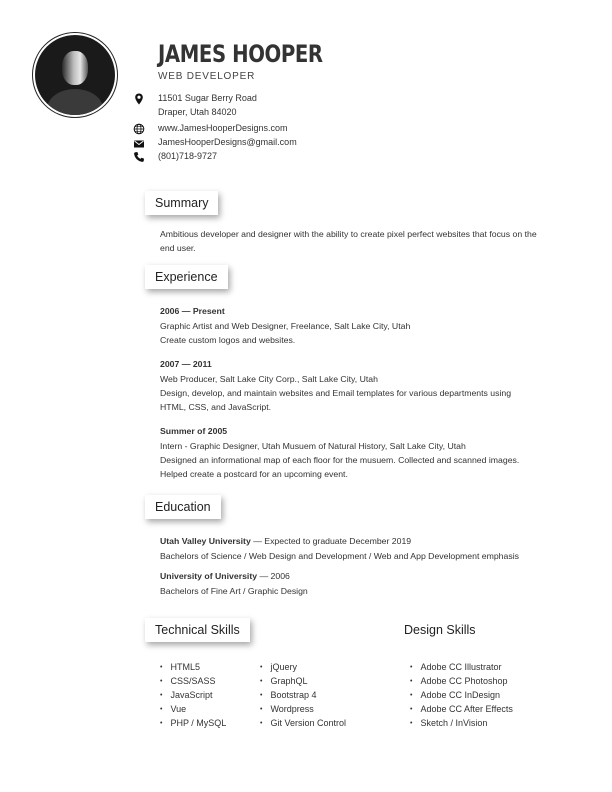 The width and height of the screenshot is (612, 792). What do you see at coordinates (193, 709) in the screenshot?
I see `list-item: Vue` at bounding box center [193, 709].